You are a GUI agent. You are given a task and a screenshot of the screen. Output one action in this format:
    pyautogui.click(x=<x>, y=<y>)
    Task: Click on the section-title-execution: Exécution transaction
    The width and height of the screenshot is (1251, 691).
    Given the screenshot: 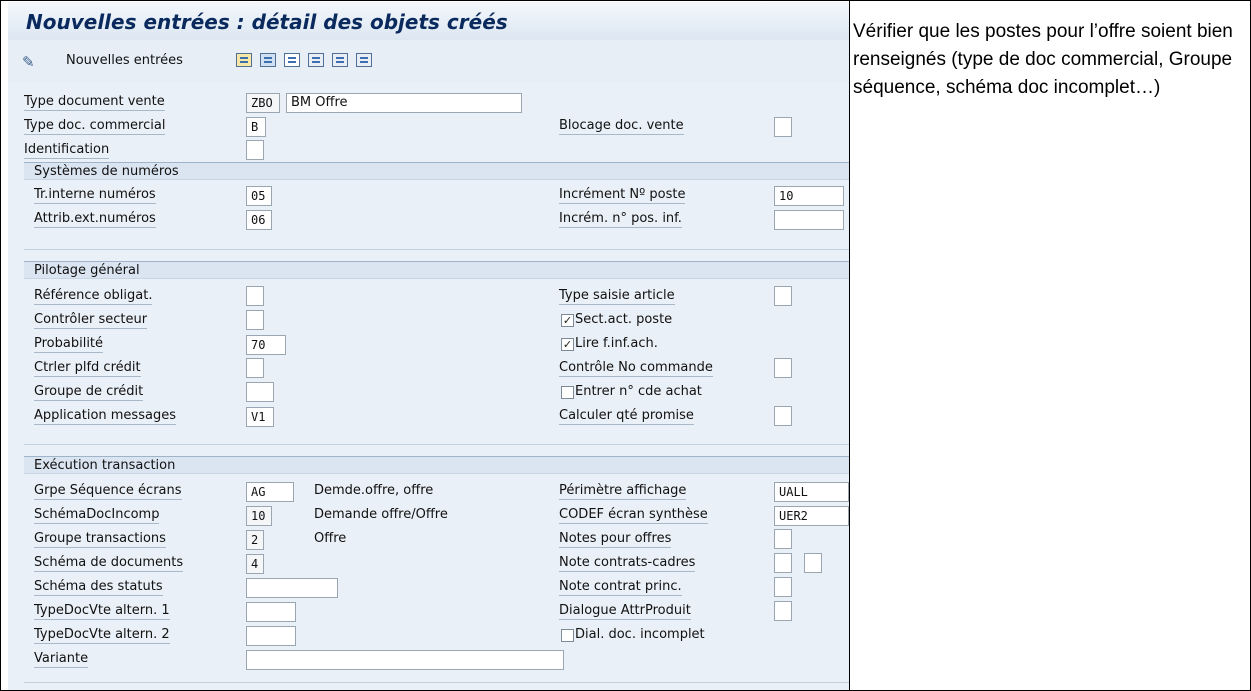 What is the action you would take?
    pyautogui.click(x=105, y=465)
    